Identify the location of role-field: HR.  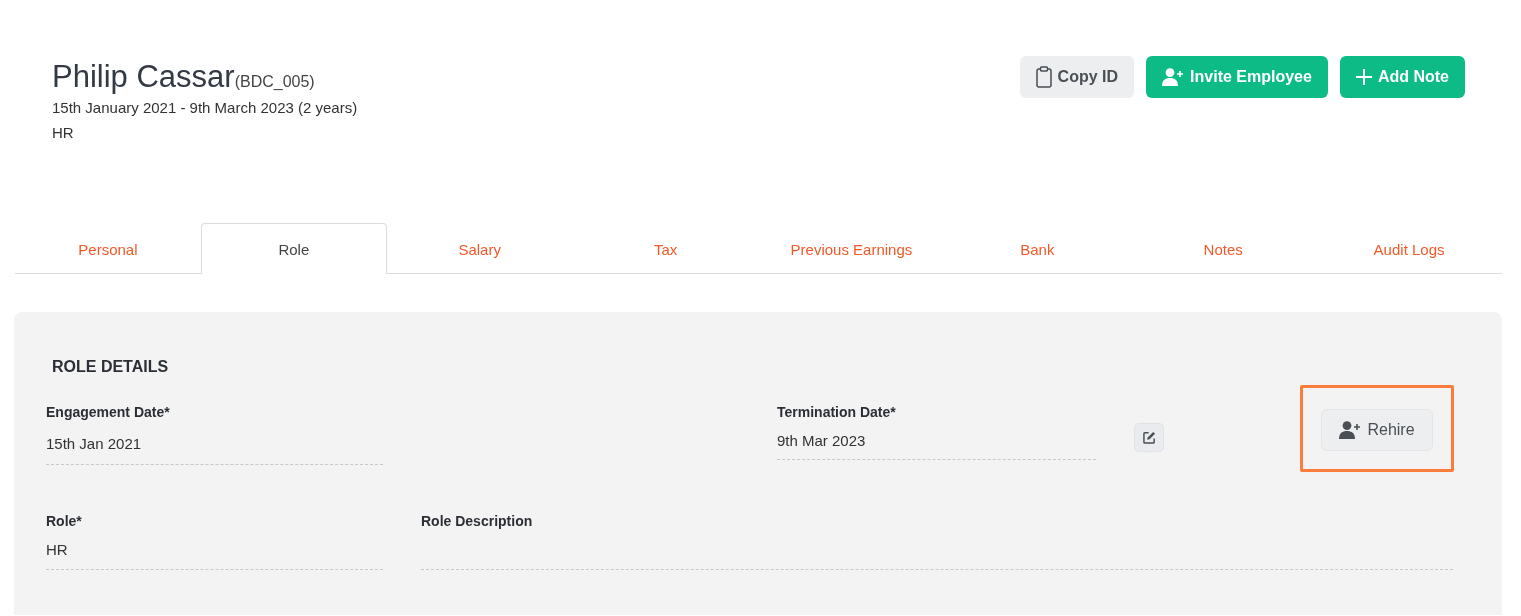
(214, 555).